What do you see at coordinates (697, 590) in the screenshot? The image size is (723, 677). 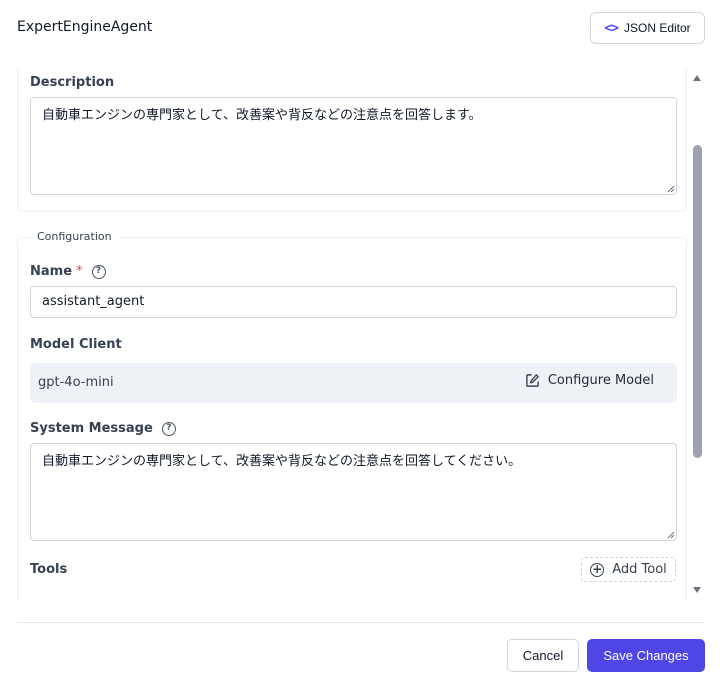 I see `scroll-down-arrow-icon` at bounding box center [697, 590].